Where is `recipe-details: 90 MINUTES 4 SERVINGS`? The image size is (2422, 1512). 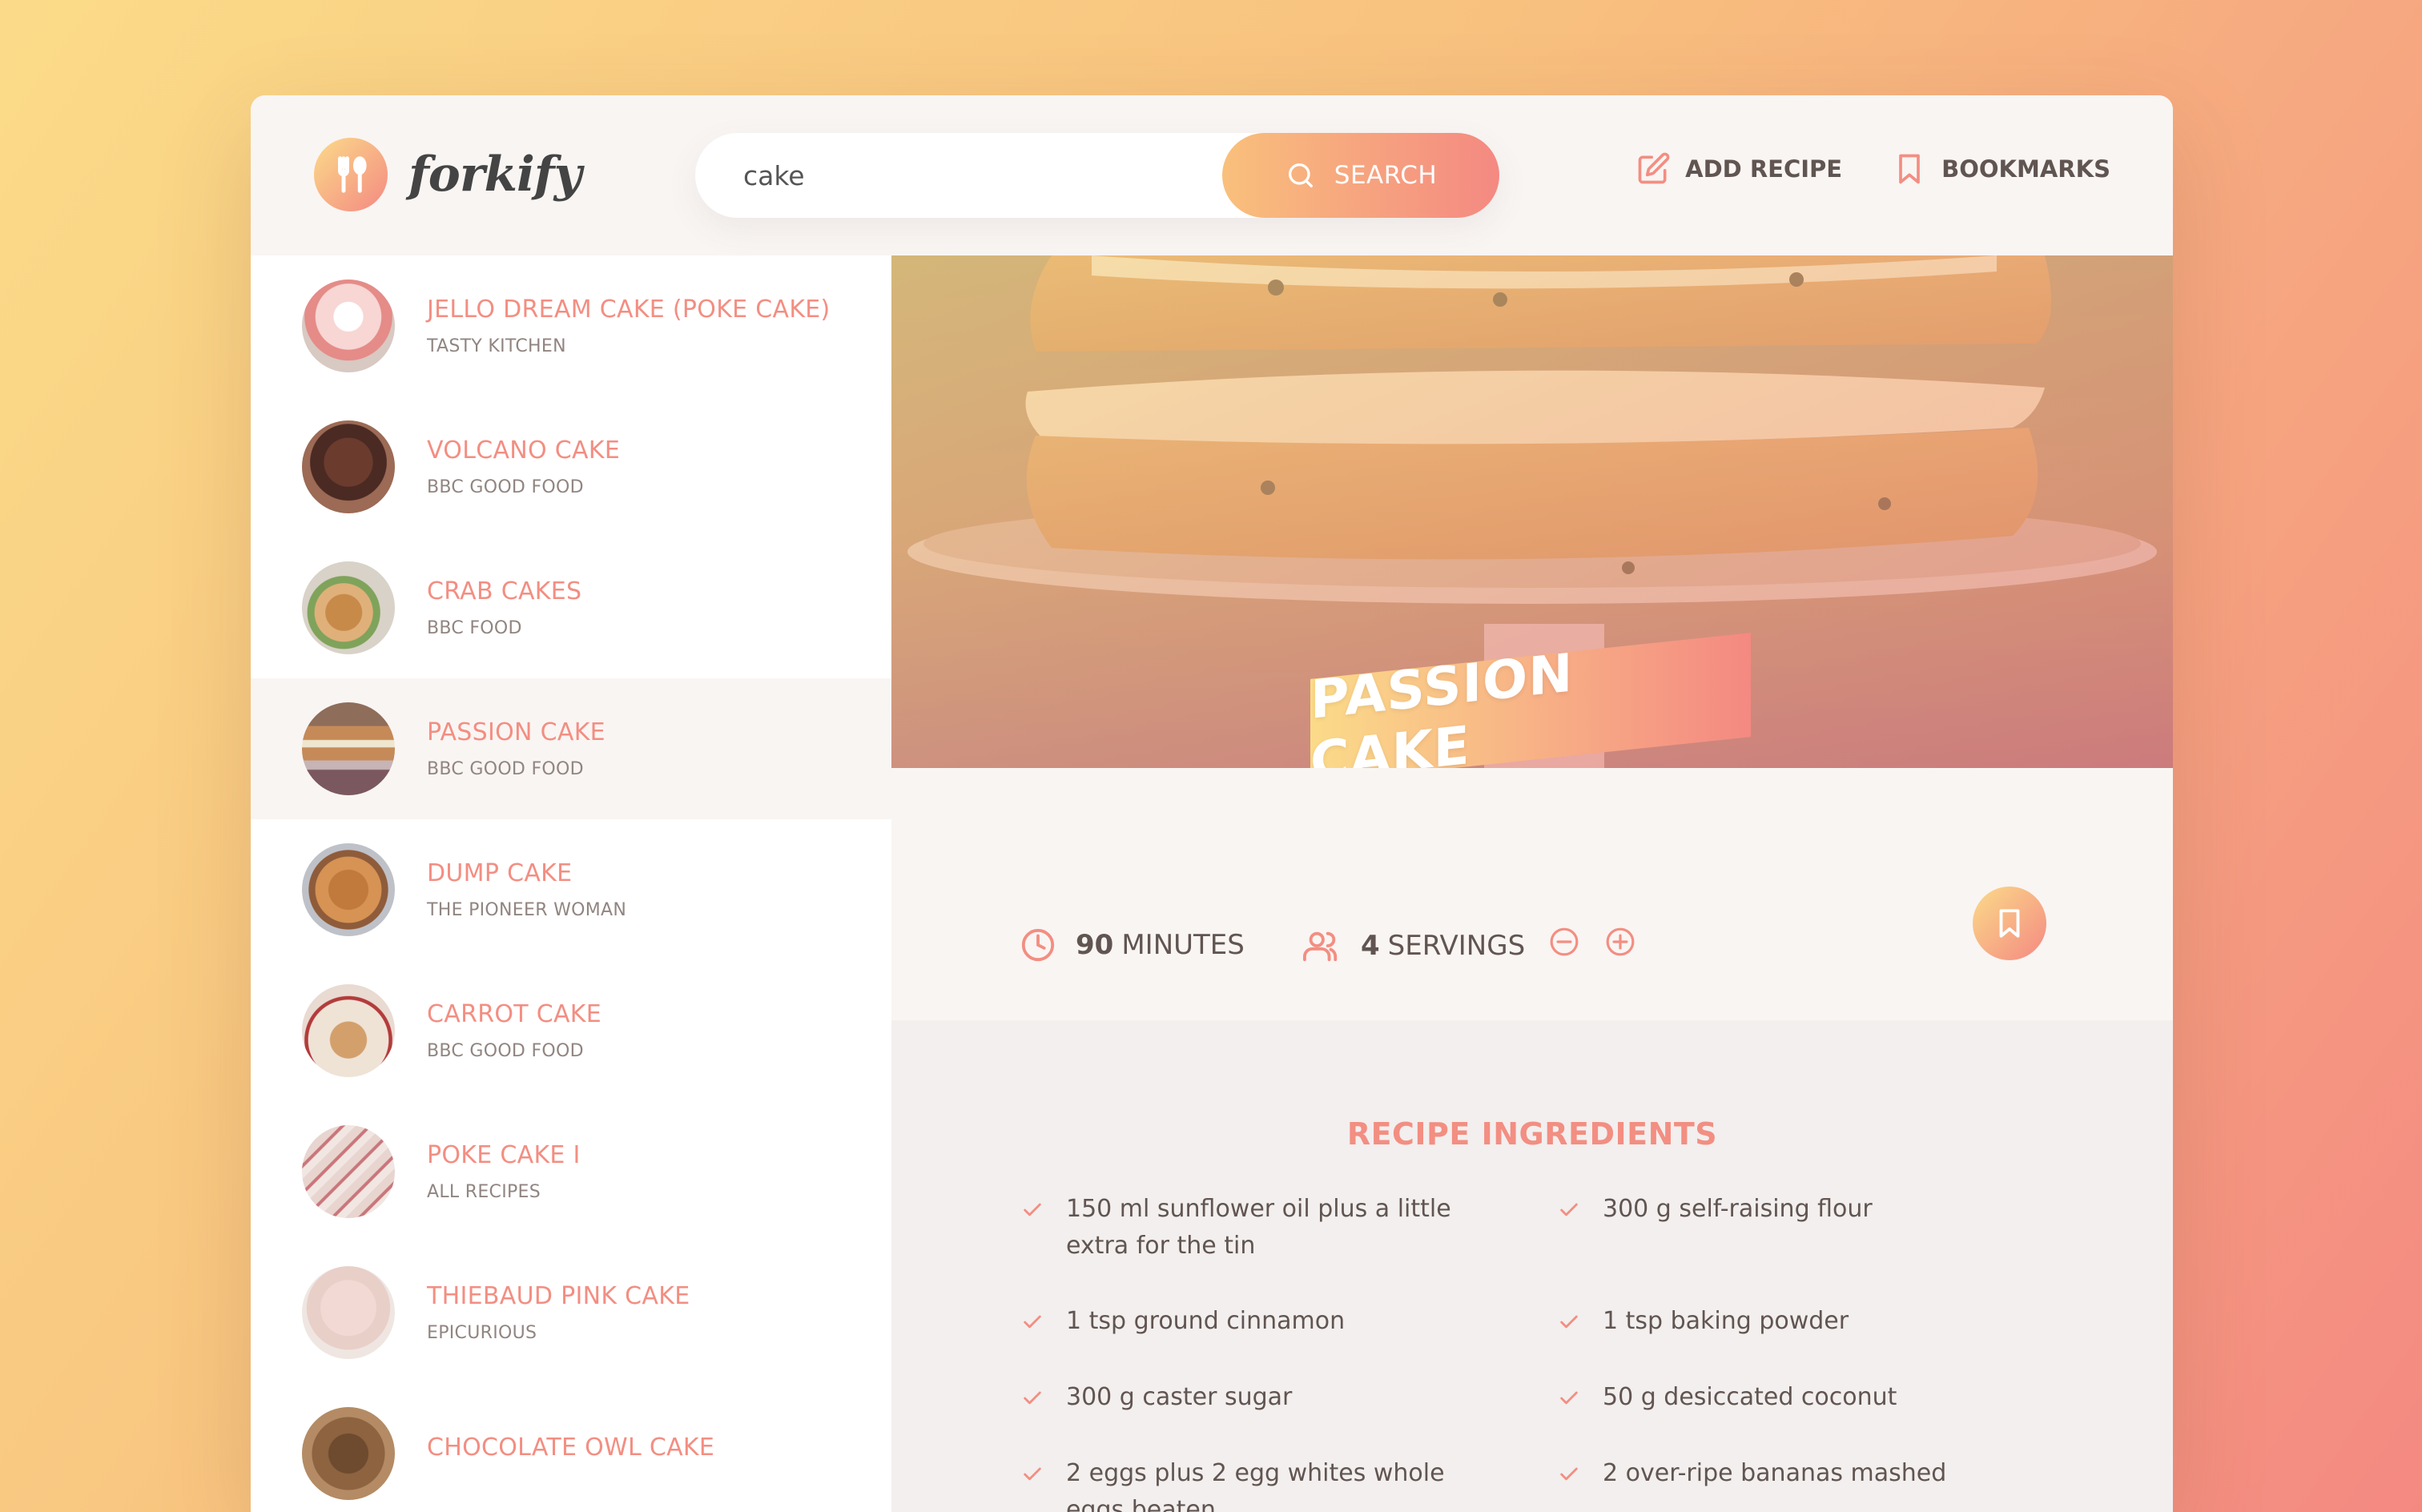 recipe-details: 90 MINUTES 4 SERVINGS is located at coordinates (1532, 894).